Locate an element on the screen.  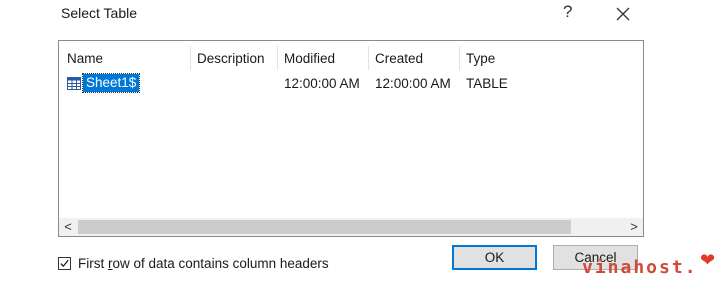
close-button is located at coordinates (623, 13).